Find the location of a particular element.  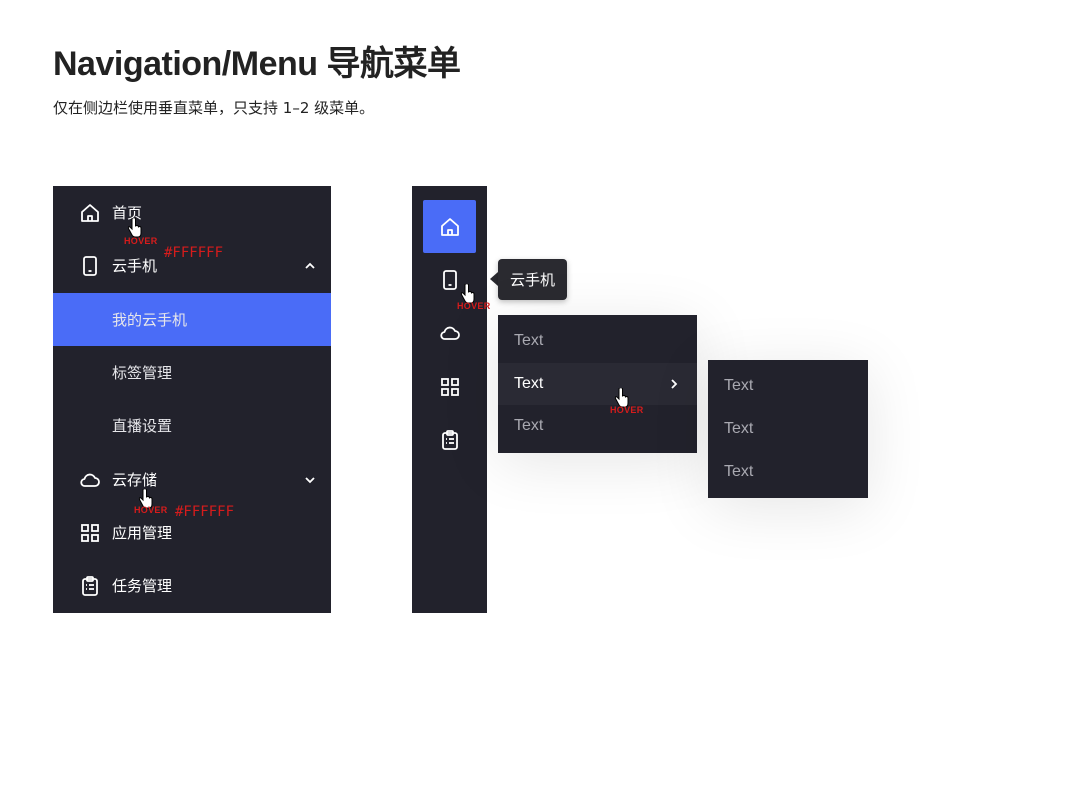

tooltip: 云手机 is located at coordinates (532, 279).